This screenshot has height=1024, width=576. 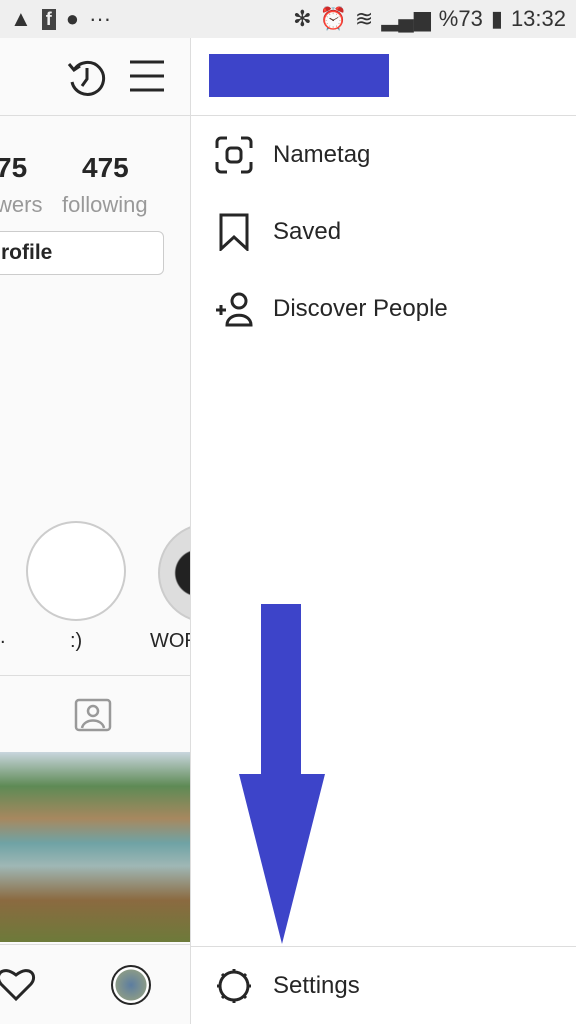 I want to click on menu-item-discover-people: Discover People, so click(x=383, y=309).